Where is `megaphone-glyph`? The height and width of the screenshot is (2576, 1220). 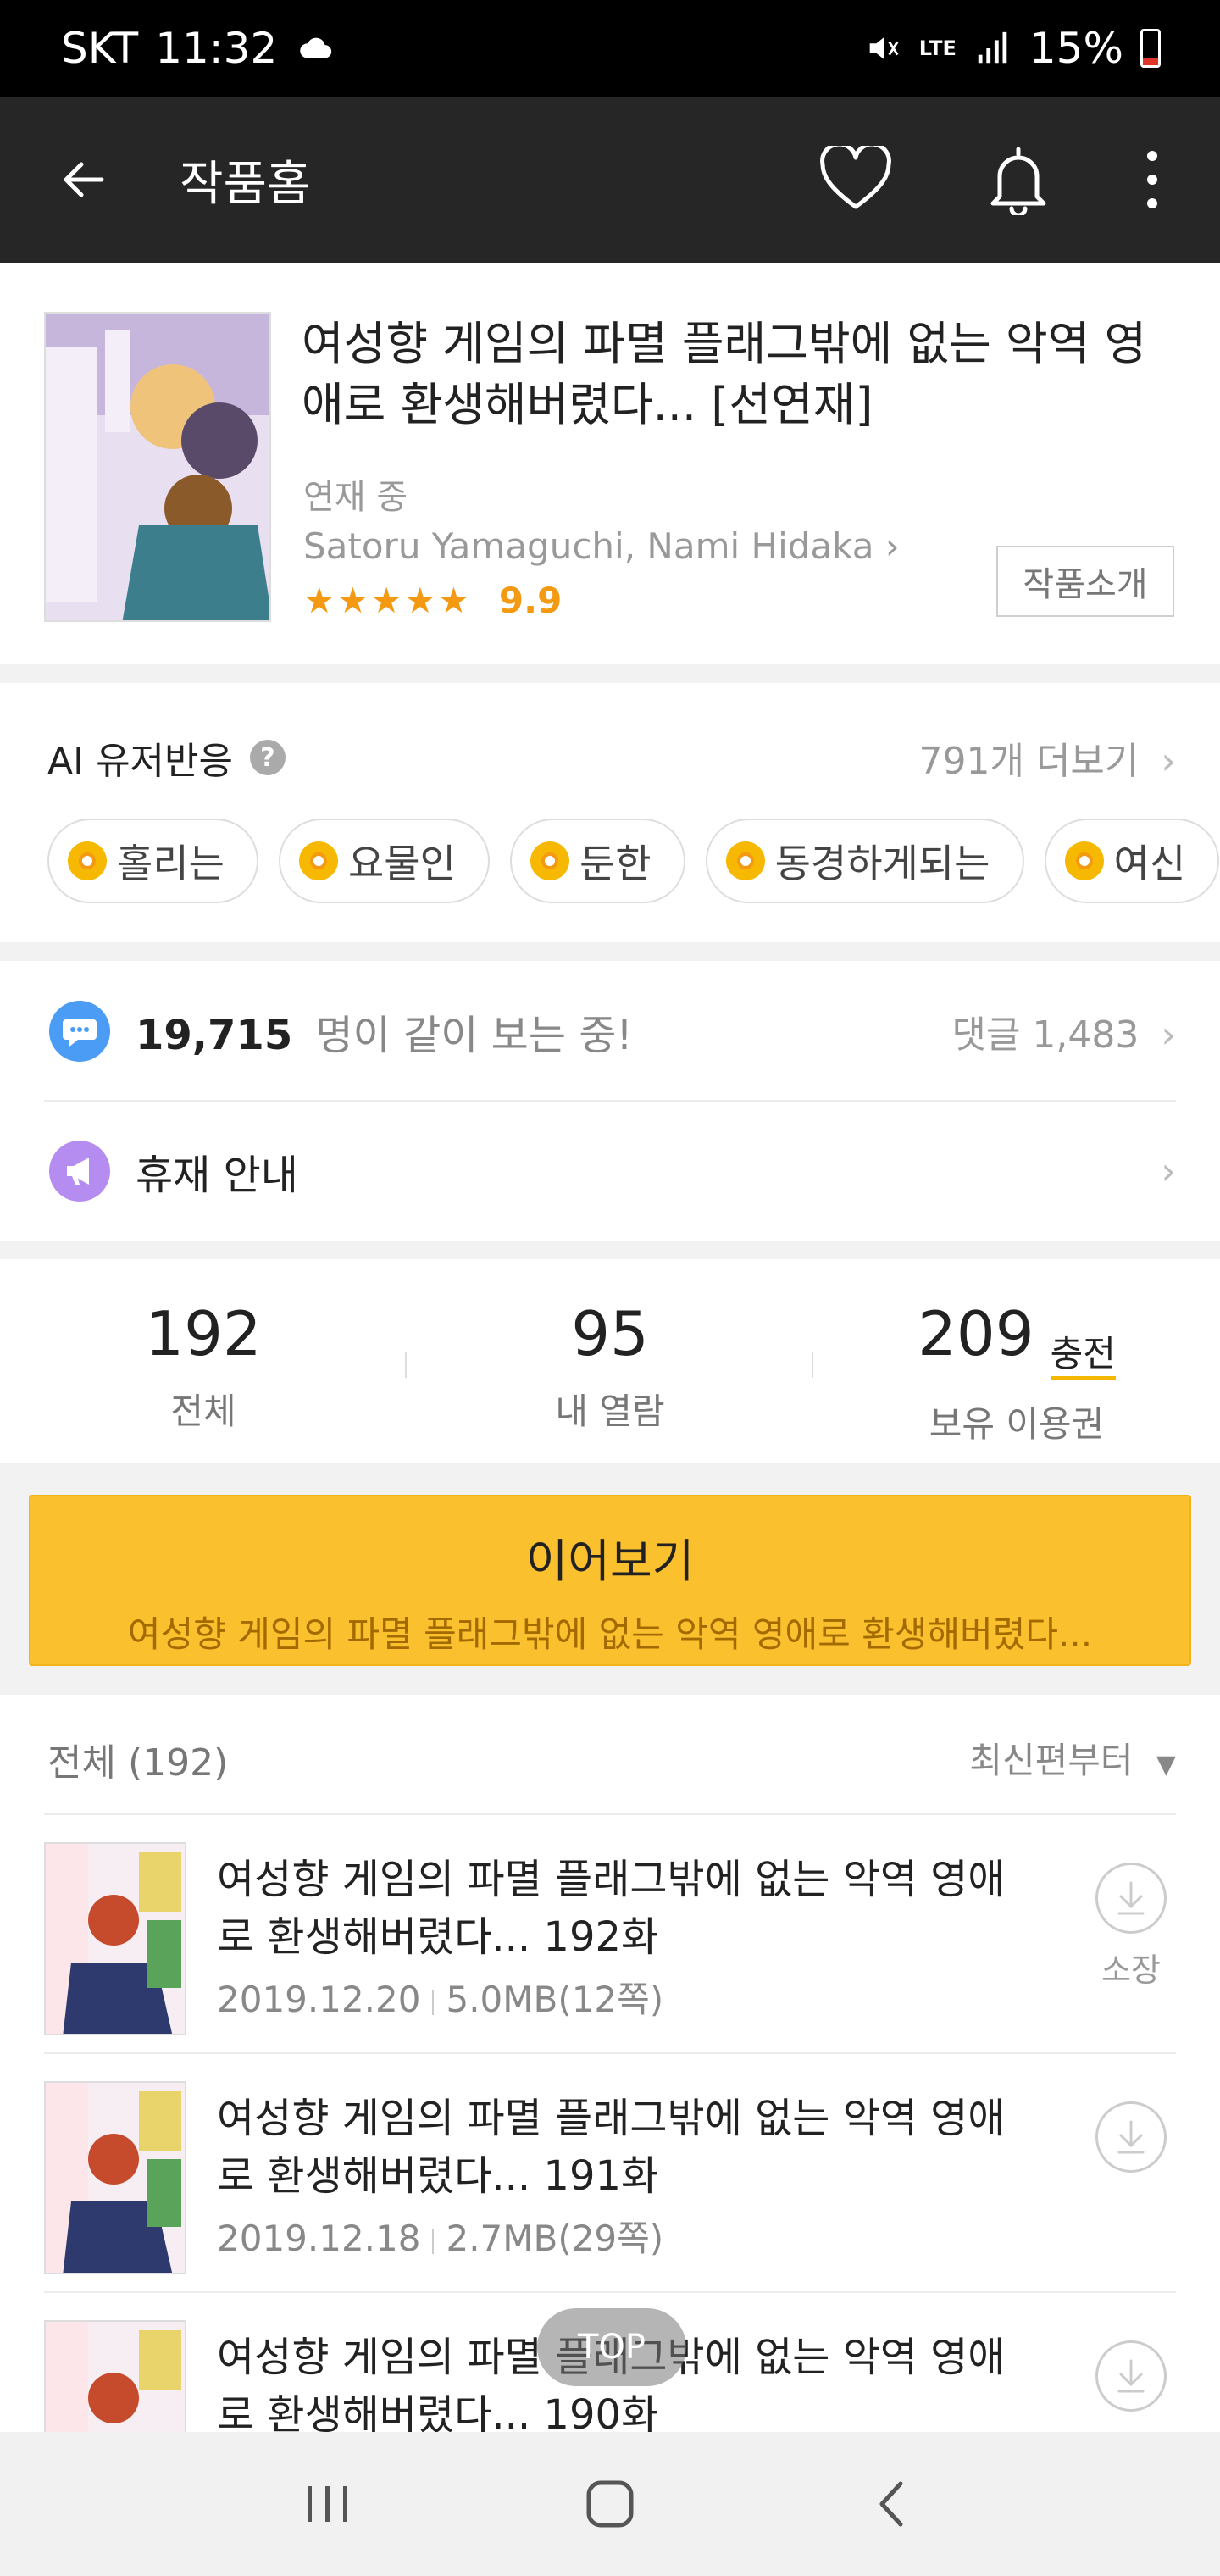 megaphone-glyph is located at coordinates (78, 1171).